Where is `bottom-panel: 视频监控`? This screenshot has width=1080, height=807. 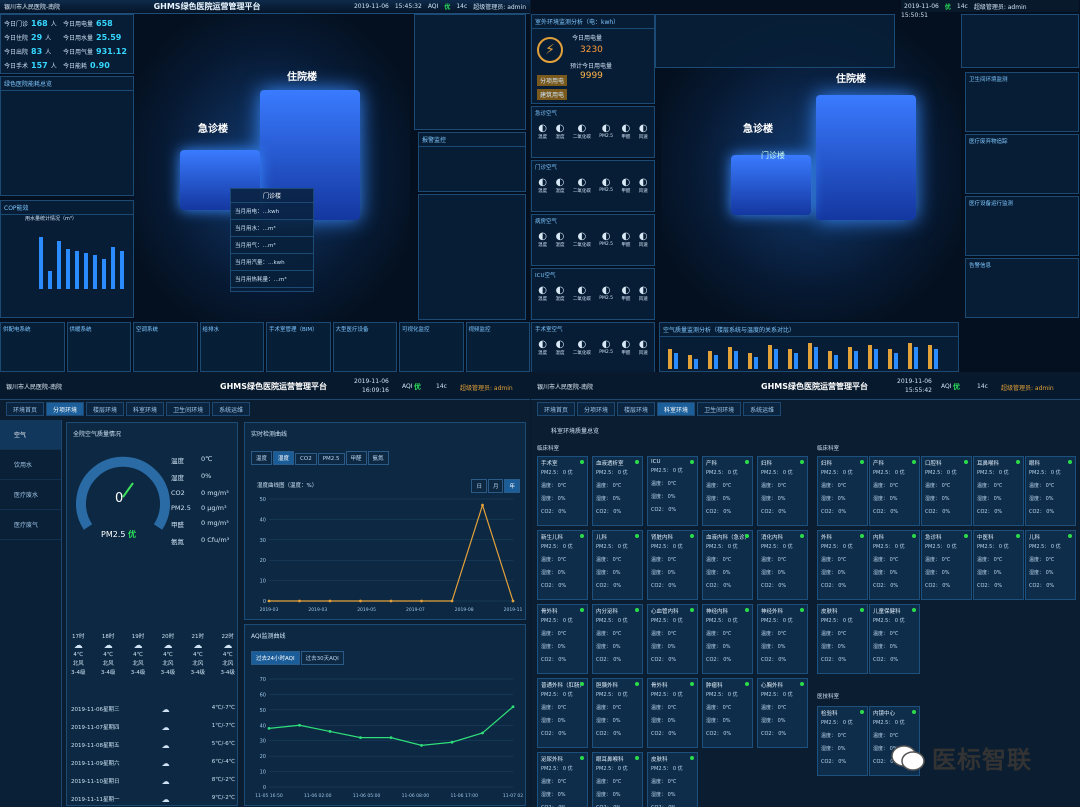 bottom-panel: 视频监控 is located at coordinates (497, 347).